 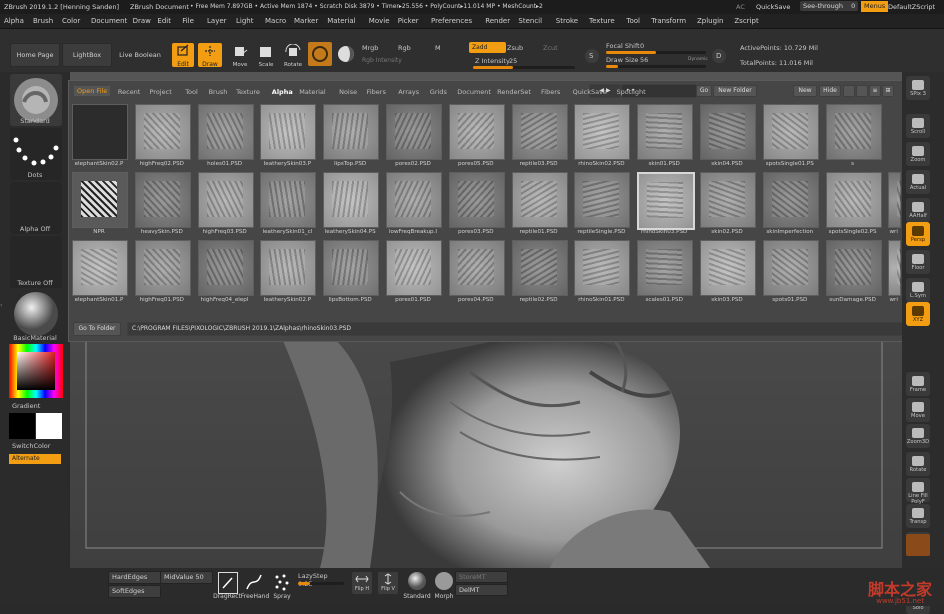 I want to click on seethrough-slider: See-through 0, so click(x=829, y=6).